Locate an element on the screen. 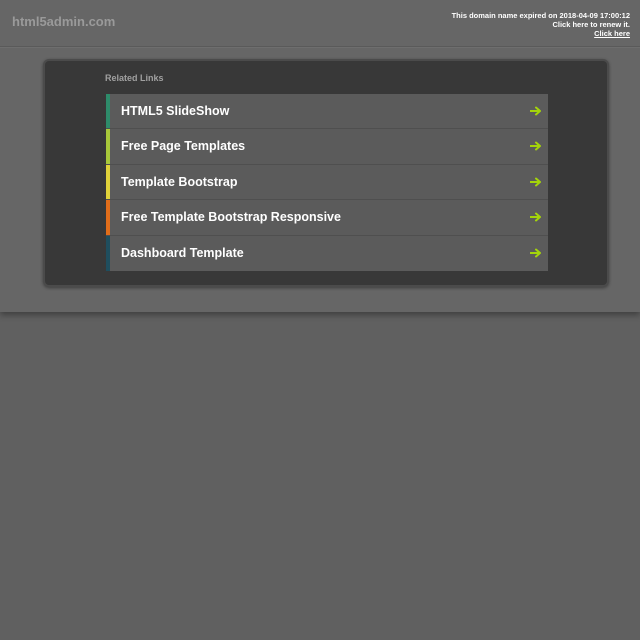  link-label: Dashboard Template is located at coordinates (182, 252).